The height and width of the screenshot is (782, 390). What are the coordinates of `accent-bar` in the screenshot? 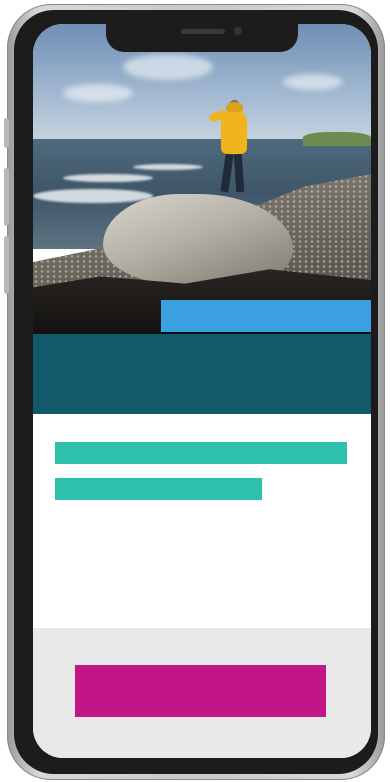 It's located at (266, 316).